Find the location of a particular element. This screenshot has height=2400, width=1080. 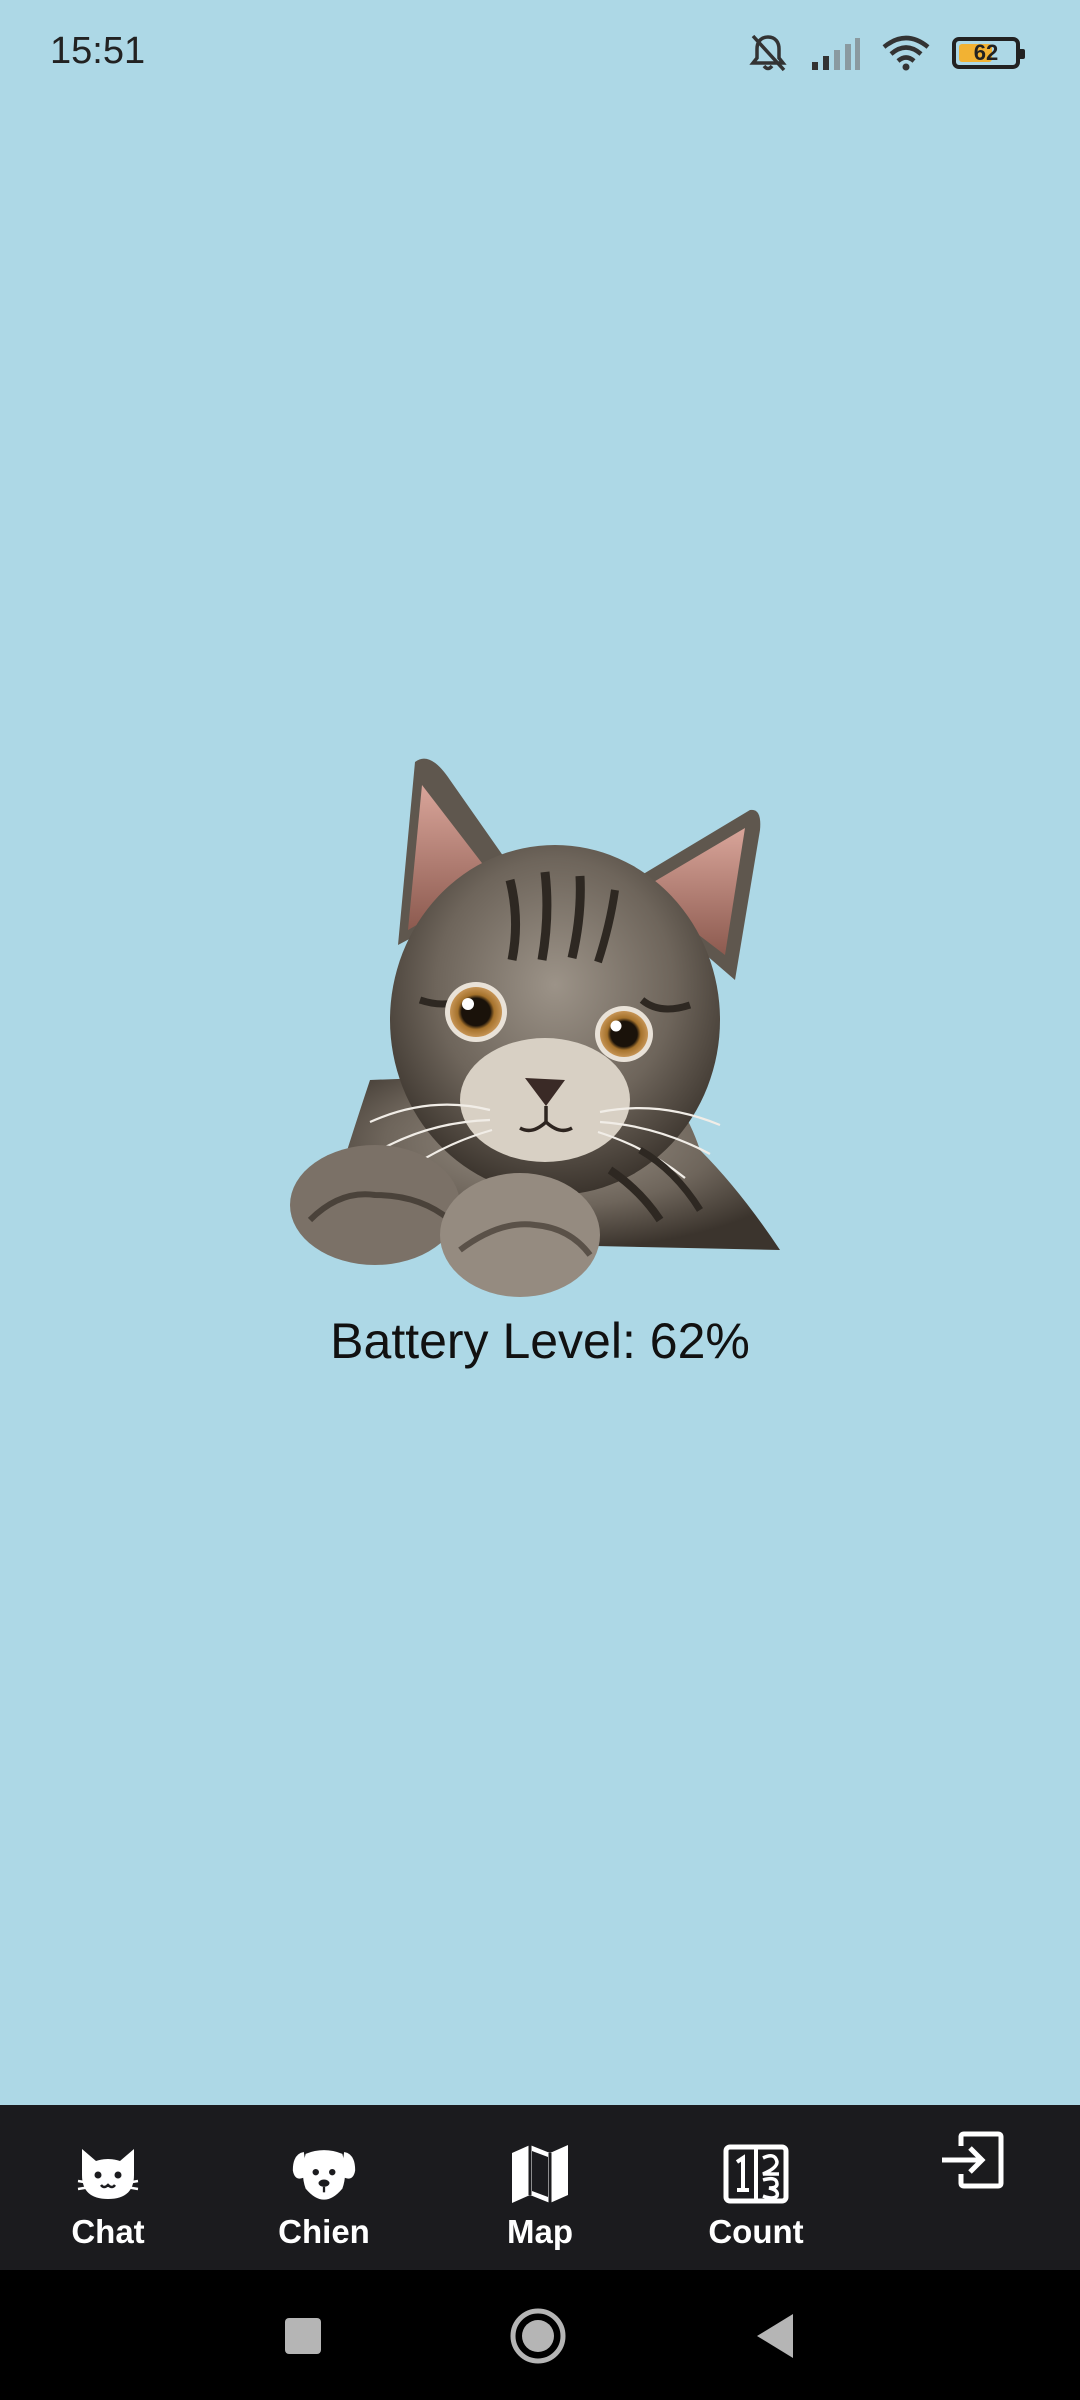

counter-icon is located at coordinates (756, 2174).